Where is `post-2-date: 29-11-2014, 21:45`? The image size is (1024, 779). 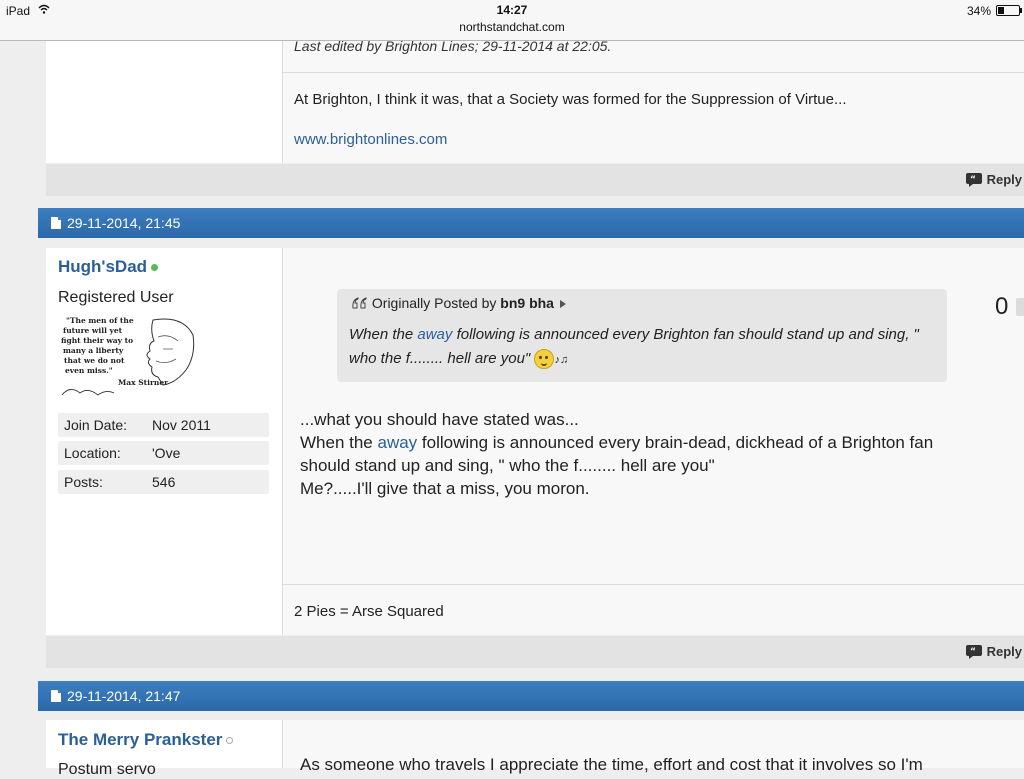 post-2-date: 29-11-2014, 21:45 is located at coordinates (124, 223).